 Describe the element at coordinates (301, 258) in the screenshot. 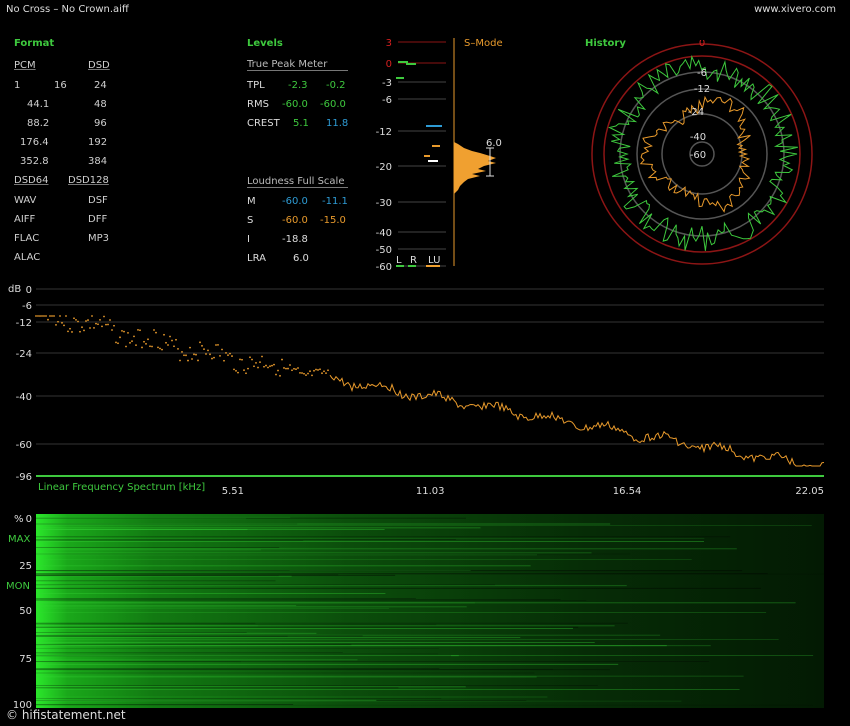

I see `lra-value: 6.0` at that location.